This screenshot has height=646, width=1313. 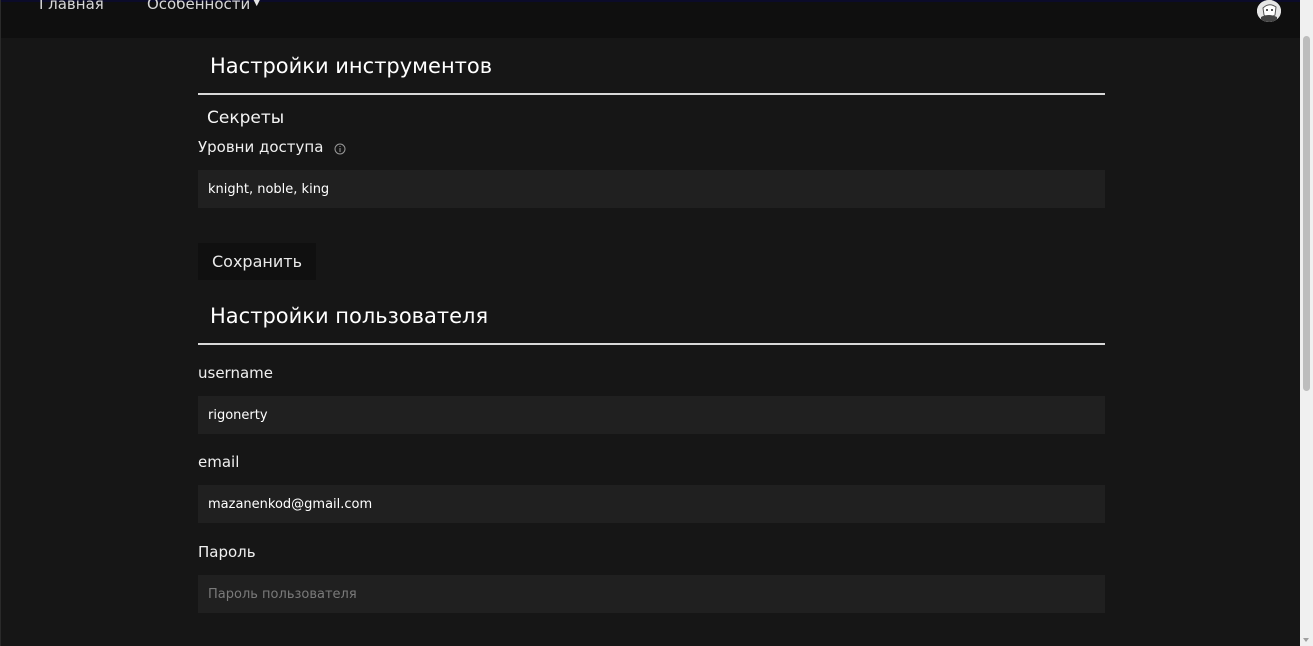 What do you see at coordinates (650, 19) in the screenshot?
I see `top-navbar: Главная Особенности ▼` at bounding box center [650, 19].